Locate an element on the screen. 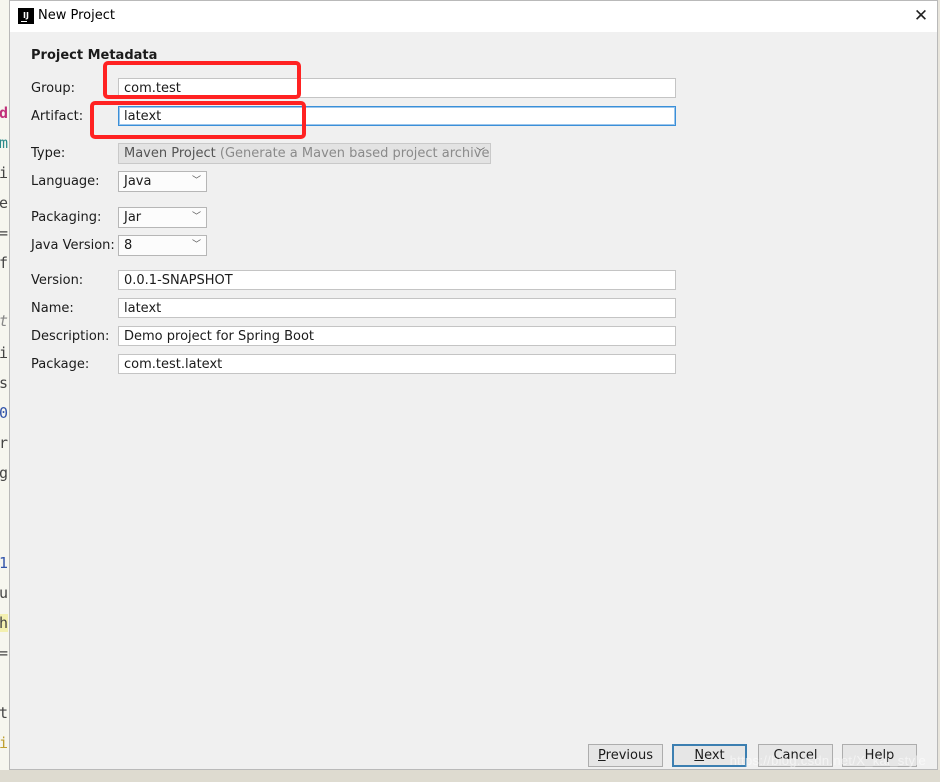  type-select-hint: (Generate a Maven based project archive) is located at coordinates (355, 153).